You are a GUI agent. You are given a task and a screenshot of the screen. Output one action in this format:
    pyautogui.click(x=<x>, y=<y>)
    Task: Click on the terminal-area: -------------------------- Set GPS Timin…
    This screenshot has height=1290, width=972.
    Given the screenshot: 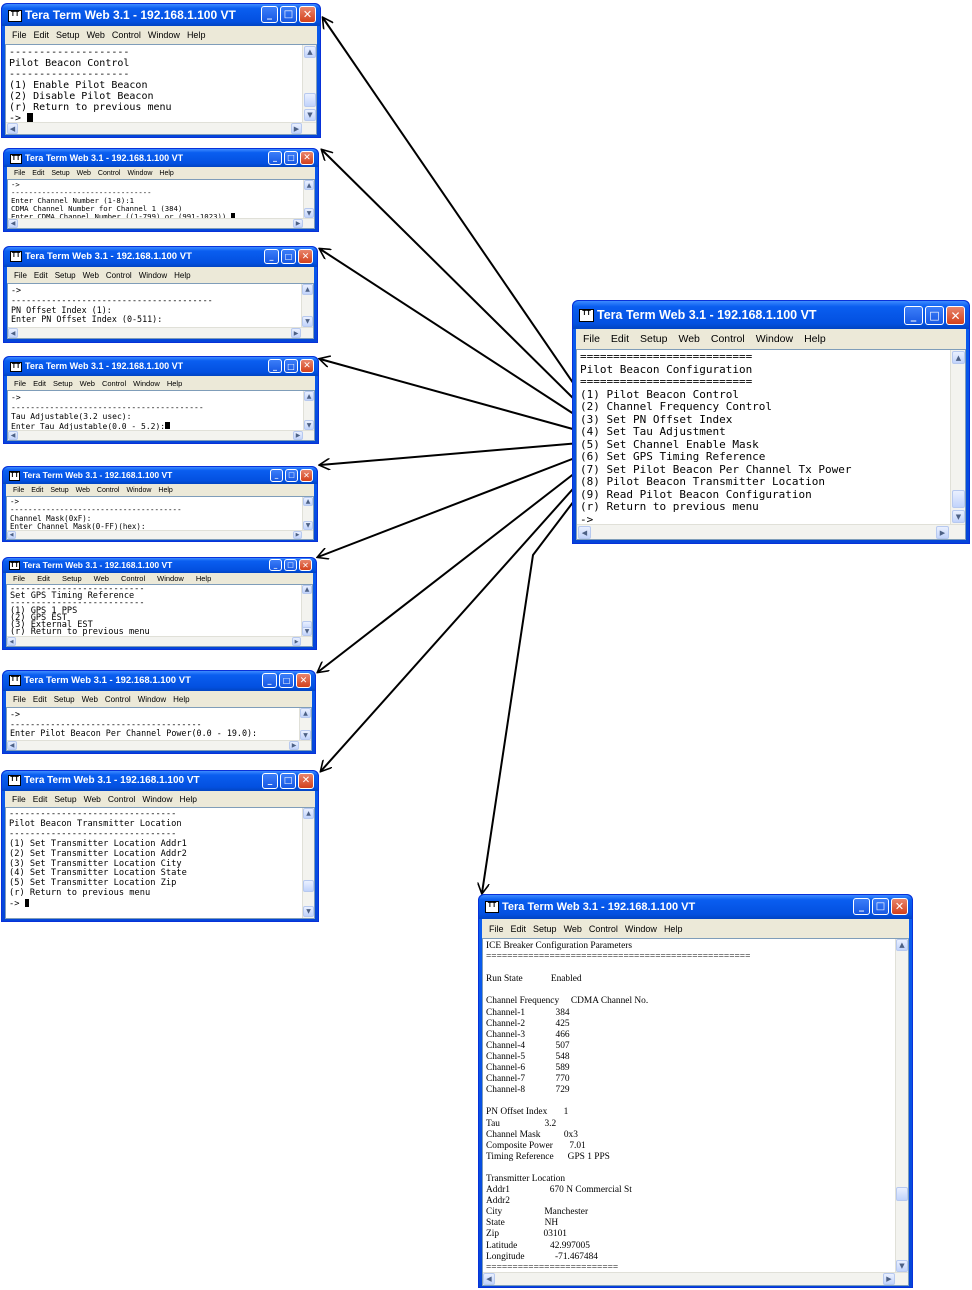 What is the action you would take?
    pyautogui.click(x=159, y=615)
    